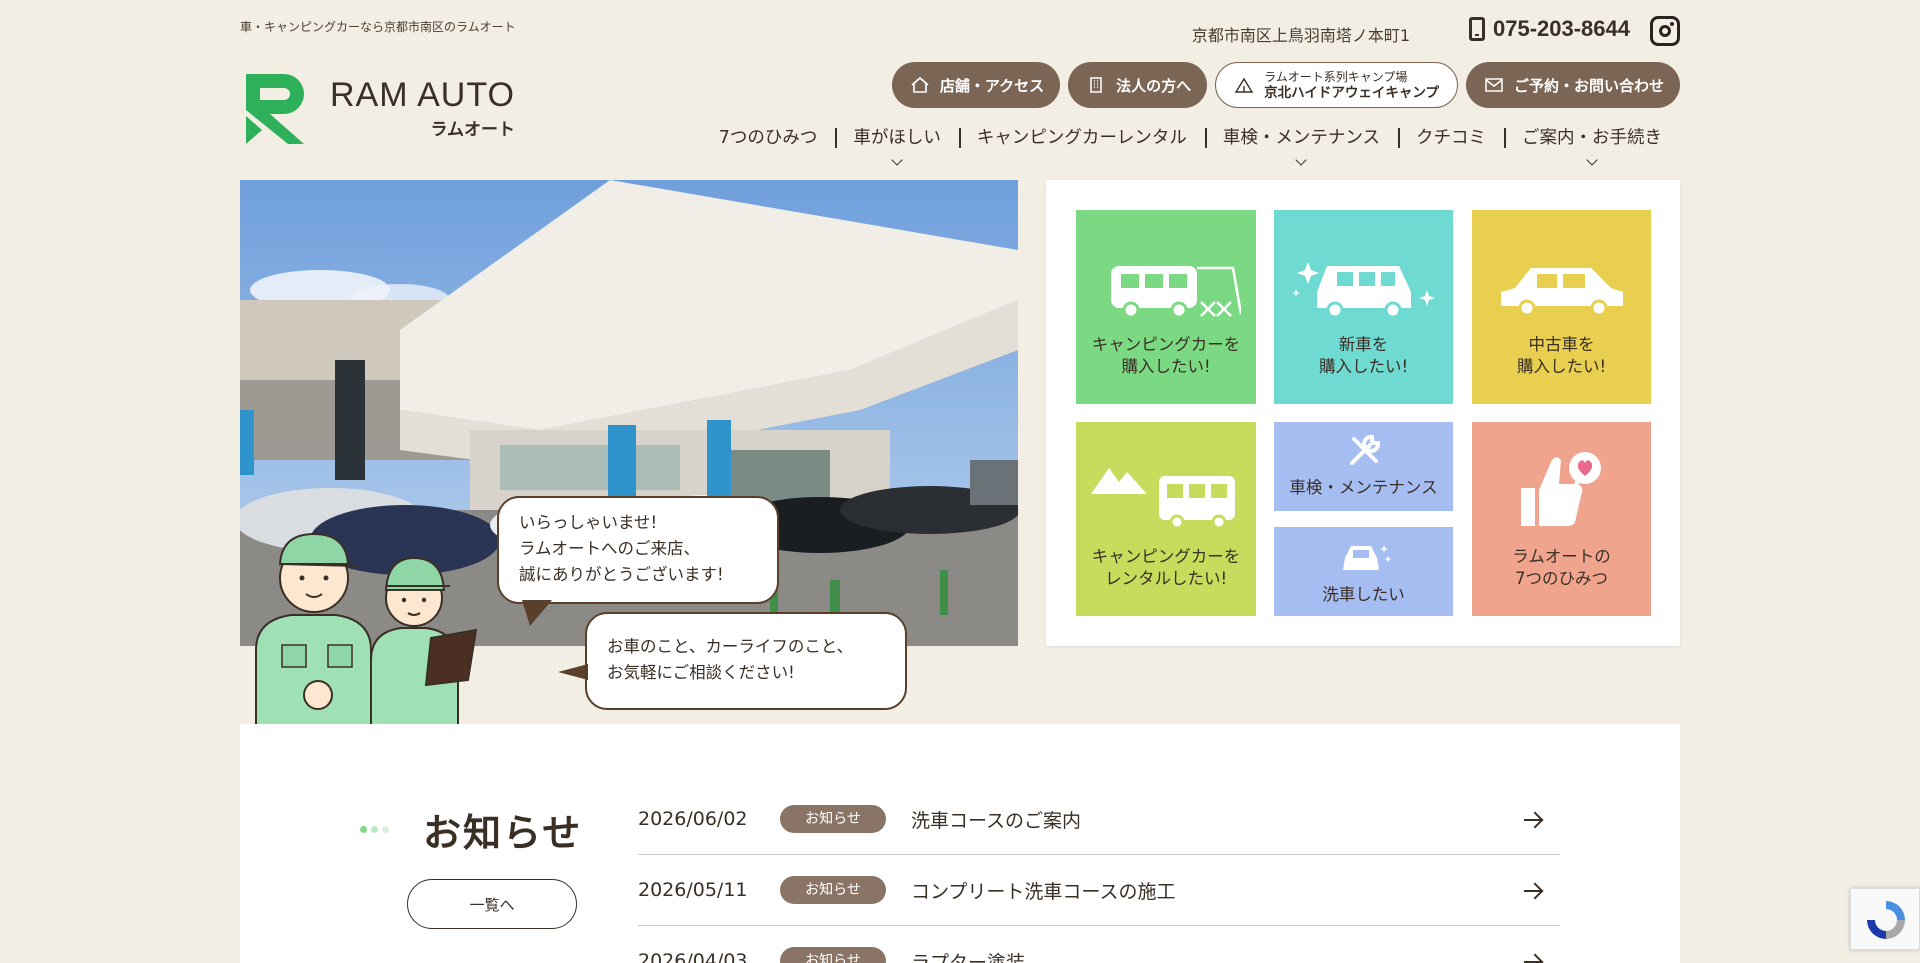 This screenshot has width=1920, height=963. I want to click on greeting-bubble: いらっしゃいませ! ラムオートへのご来店、 誠にありがとうございます!, so click(638, 550).